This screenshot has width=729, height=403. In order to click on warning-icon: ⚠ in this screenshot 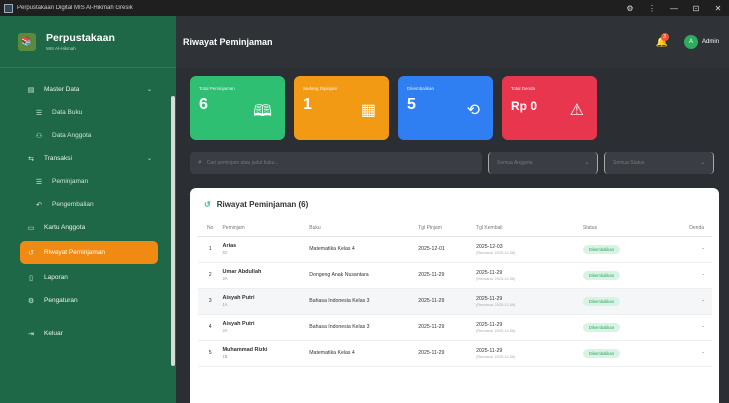, I will do `click(576, 110)`.